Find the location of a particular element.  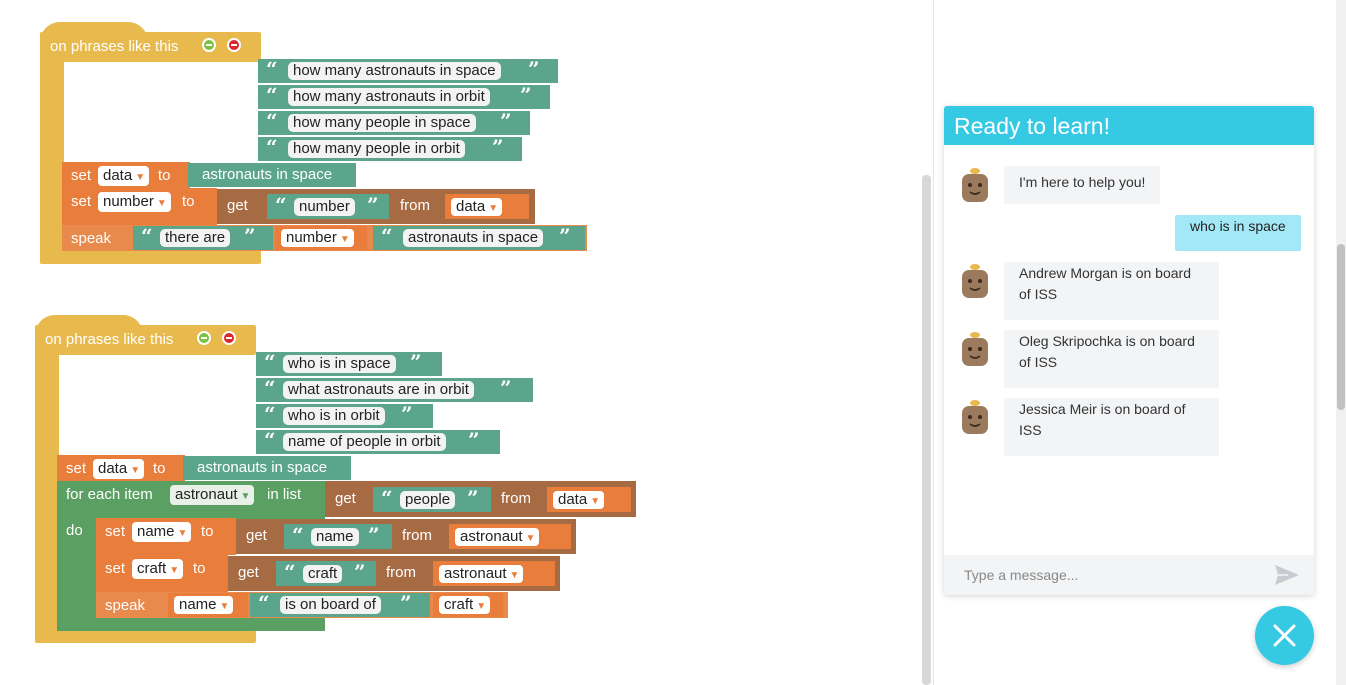

example-text-block: “ how many people in orbit ” is located at coordinates (390, 149).